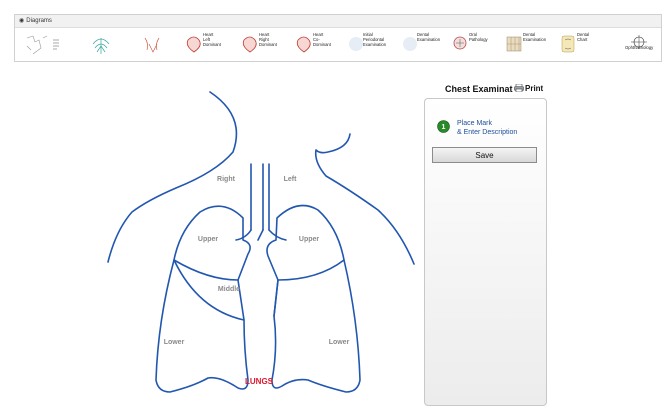 The image size is (669, 419). I want to click on dental-exam-teeth-thumbnail: Dental Examination, so click(531, 44).